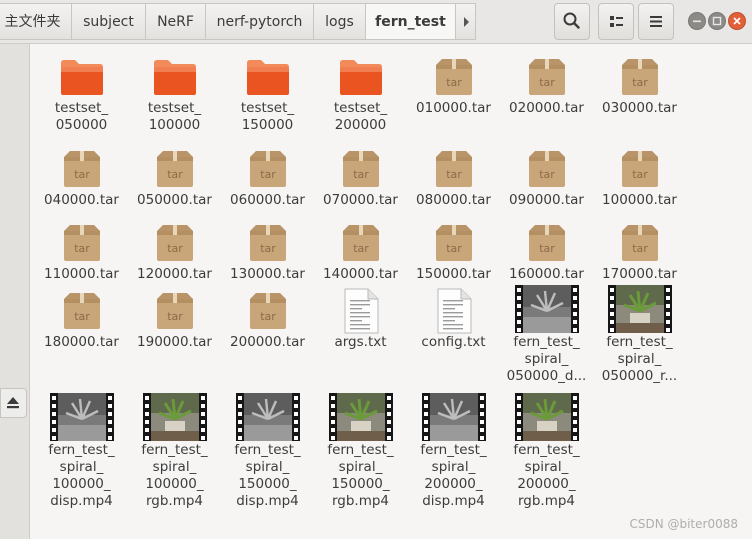 Image resolution: width=752 pixels, height=539 pixels. I want to click on sidebar, so click(15, 291).